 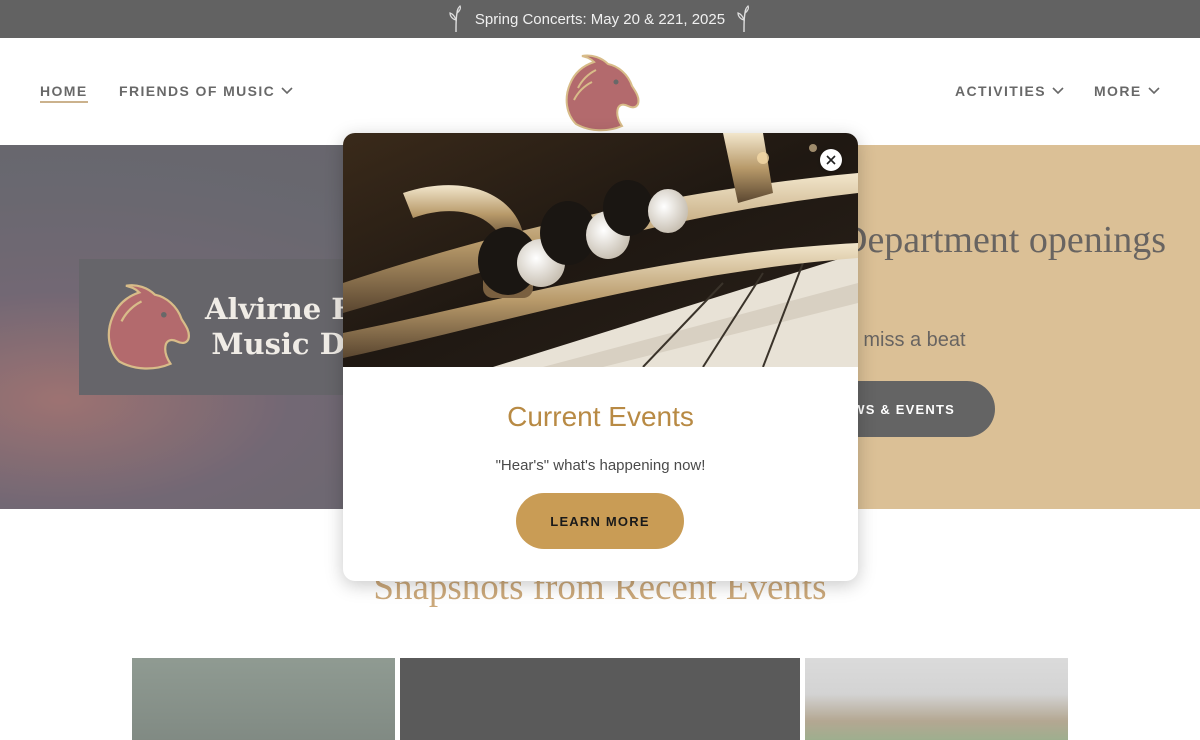 I want to click on learn-more-button: LEARN MORE, so click(x=600, y=521).